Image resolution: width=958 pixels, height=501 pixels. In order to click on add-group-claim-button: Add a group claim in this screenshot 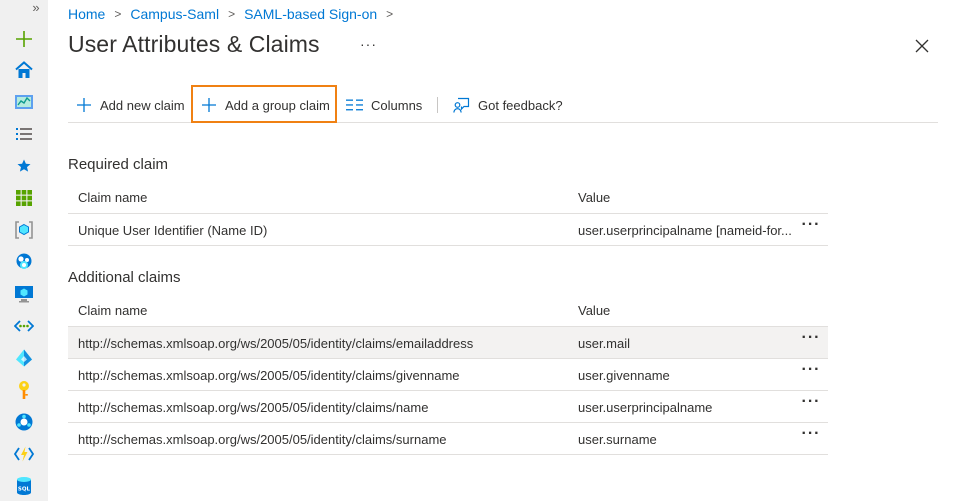, I will do `click(265, 105)`.